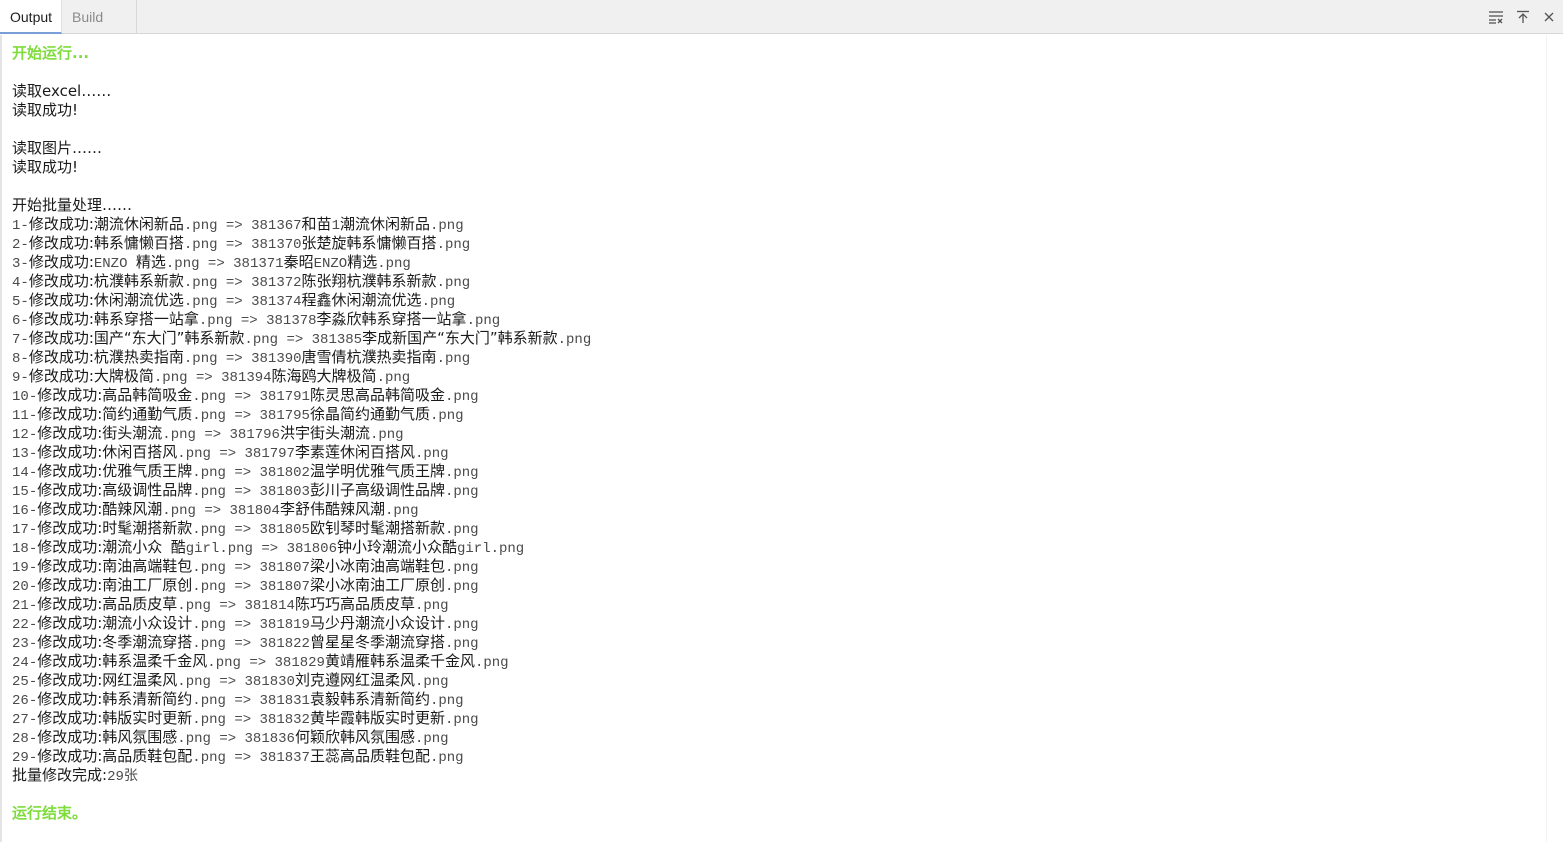 Image resolution: width=1563 pixels, height=842 pixels. Describe the element at coordinates (284, 625) in the screenshot. I see `filename-ascii-part: 381819` at that location.